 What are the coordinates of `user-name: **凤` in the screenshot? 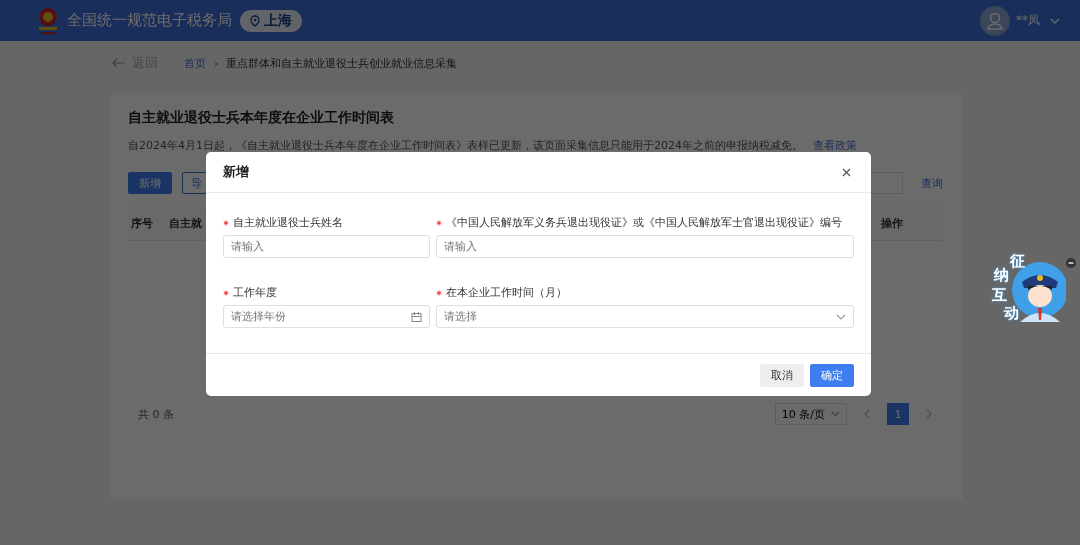 It's located at (1028, 20).